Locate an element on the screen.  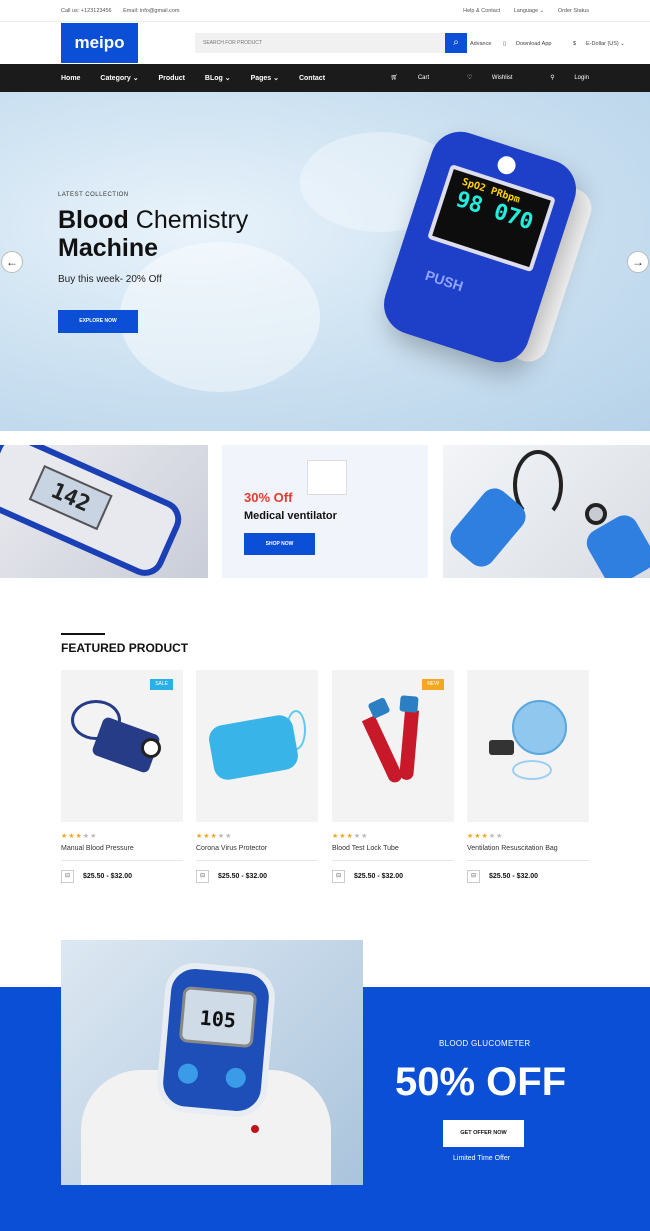
nav-item-category: Category ⌄ is located at coordinates (119, 78).